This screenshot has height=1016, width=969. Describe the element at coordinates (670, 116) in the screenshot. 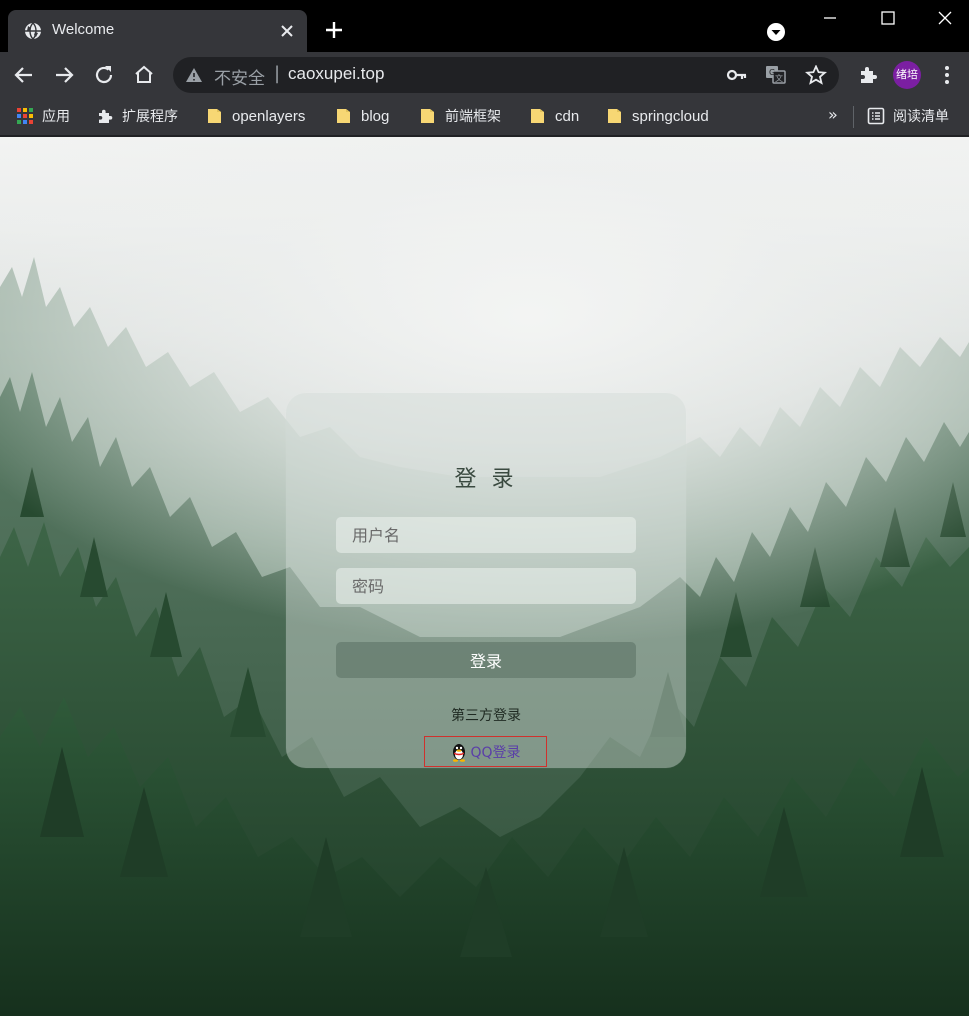

I see `bookmark-label: springcloud` at that location.